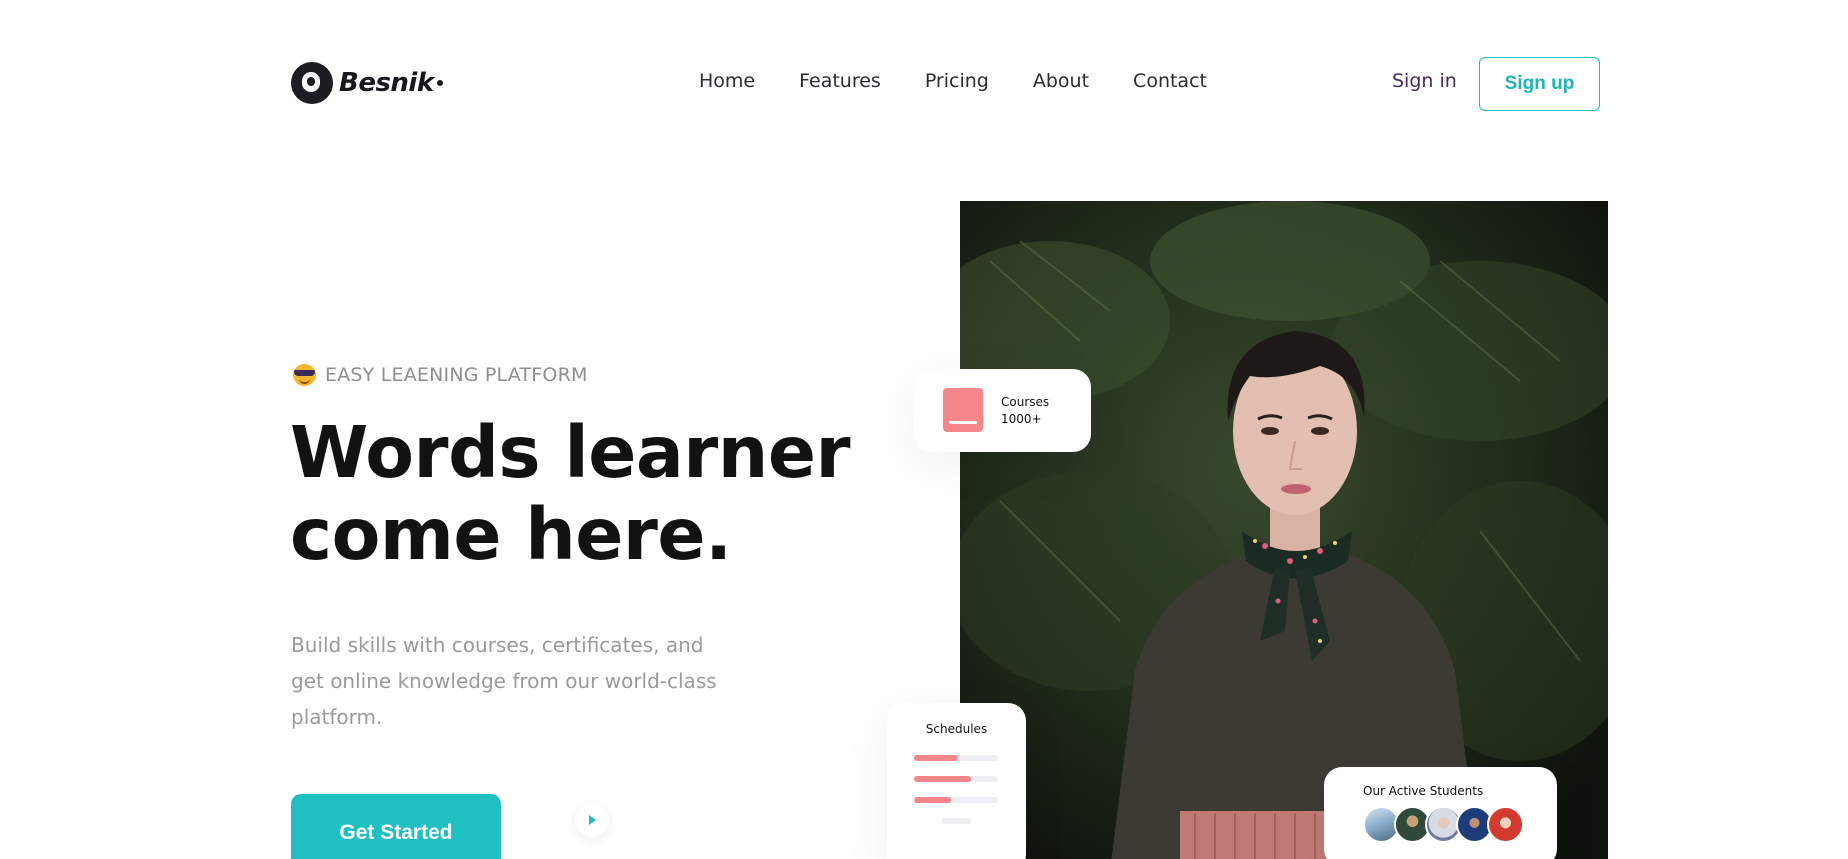 The height and width of the screenshot is (859, 1848). What do you see at coordinates (1539, 84) in the screenshot?
I see `signup-button: Sign up` at bounding box center [1539, 84].